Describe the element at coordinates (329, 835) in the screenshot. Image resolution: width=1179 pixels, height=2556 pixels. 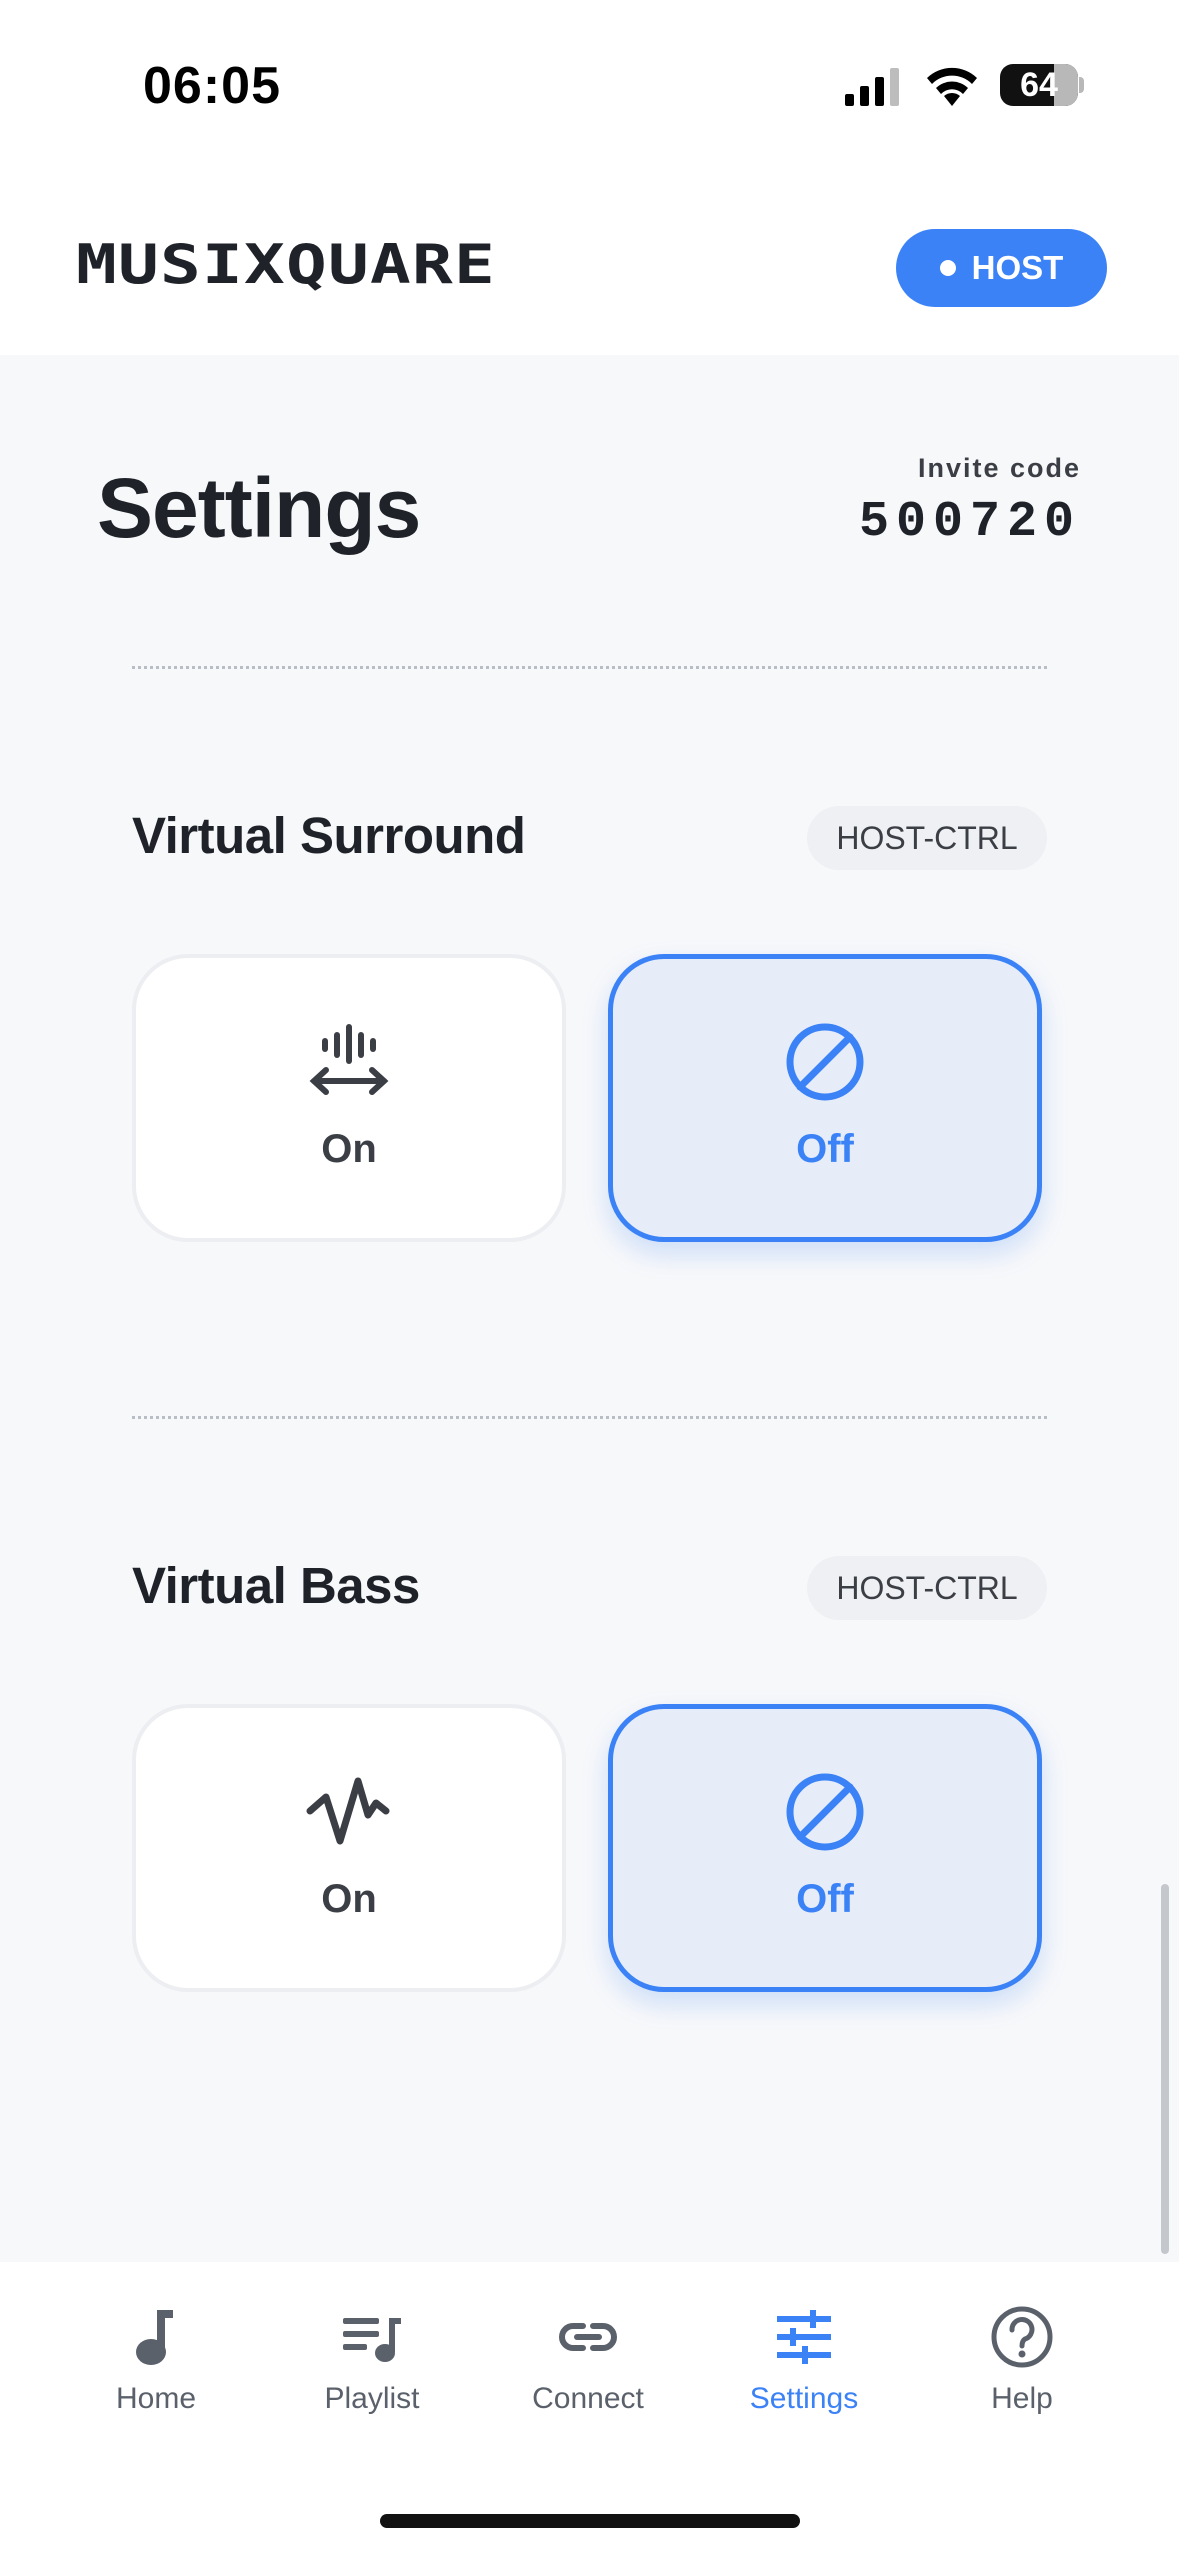
I see `virtual-surround-title: Virtual Surround` at that location.